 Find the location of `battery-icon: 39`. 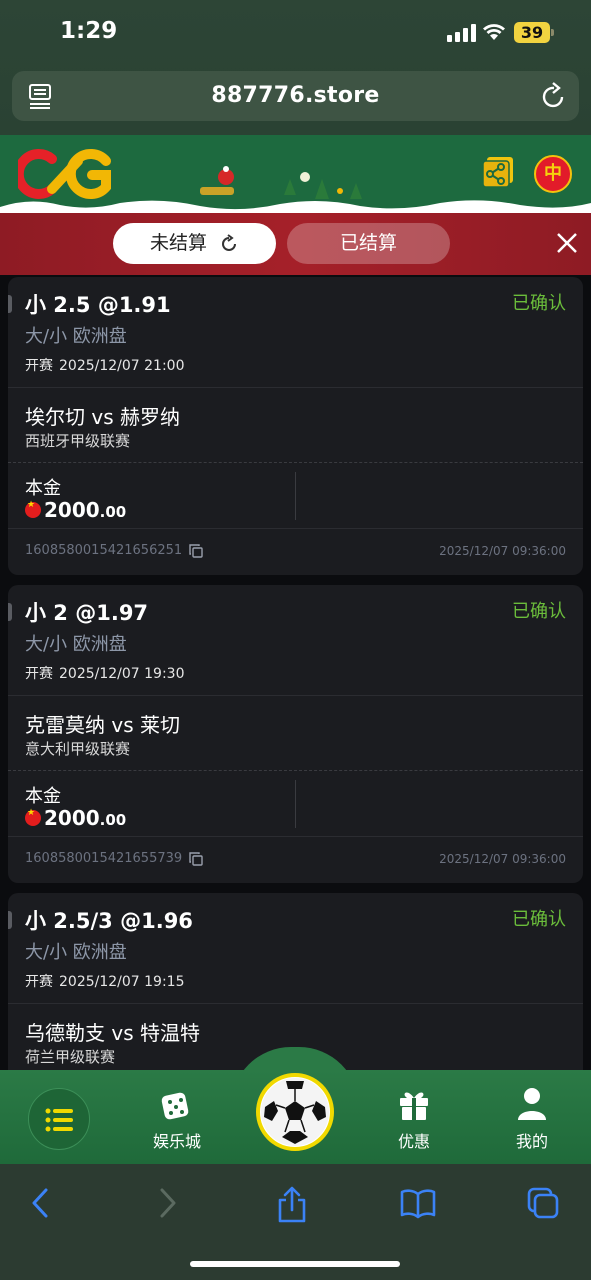

battery-icon: 39 is located at coordinates (534, 32).